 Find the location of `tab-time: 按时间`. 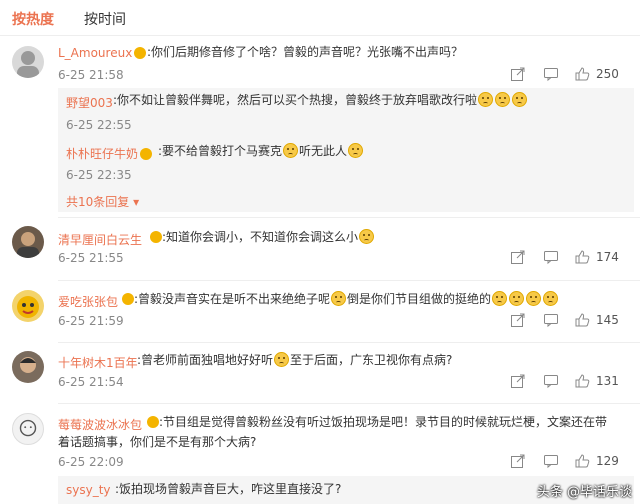

tab-time: 按时间 is located at coordinates (105, 19).